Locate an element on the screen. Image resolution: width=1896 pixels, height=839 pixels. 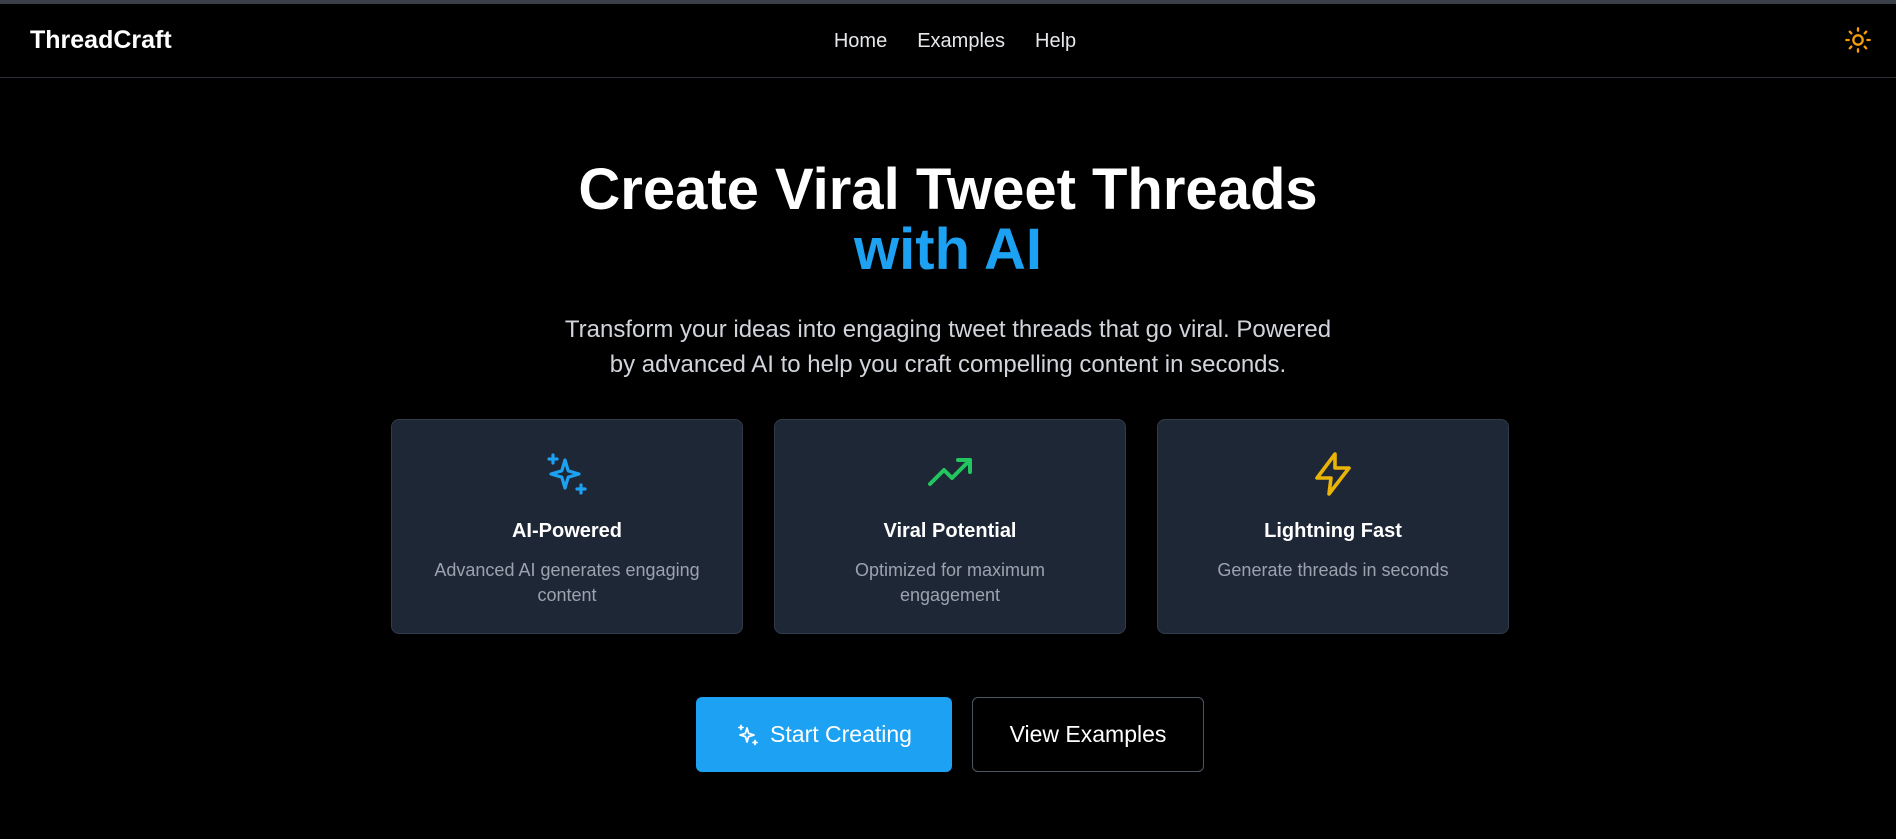
feature-description: Optimized for maximum engagement is located at coordinates (950, 582).